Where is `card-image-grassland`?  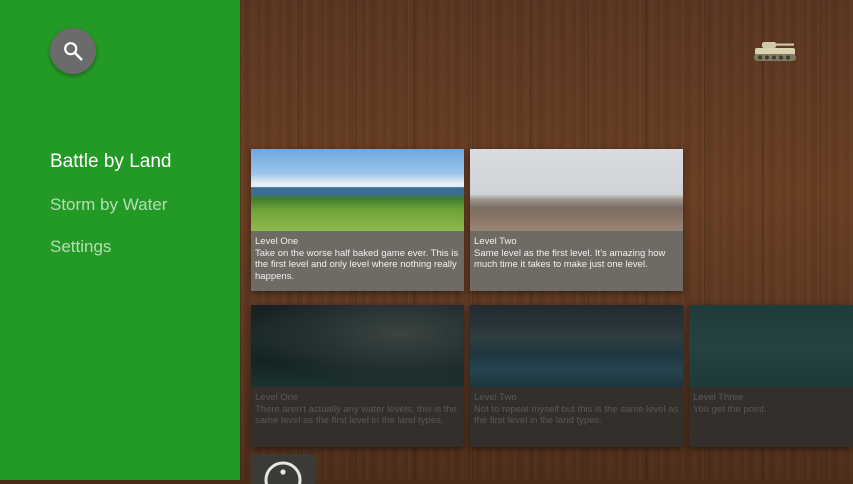 card-image-grassland is located at coordinates (357, 190).